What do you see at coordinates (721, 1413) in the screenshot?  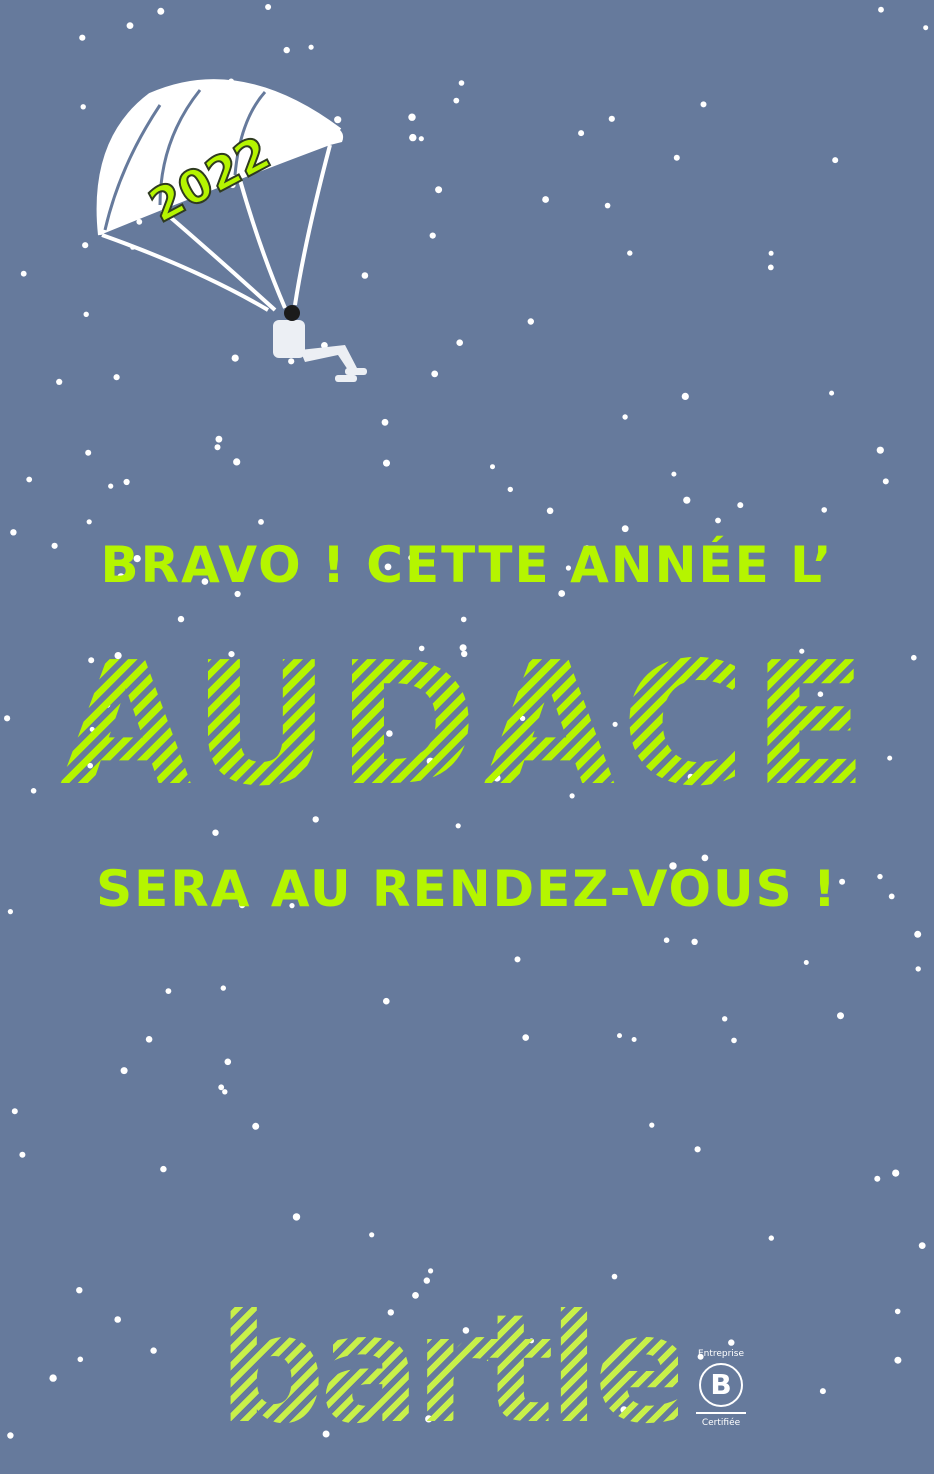 I see `b-corp-divider` at bounding box center [721, 1413].